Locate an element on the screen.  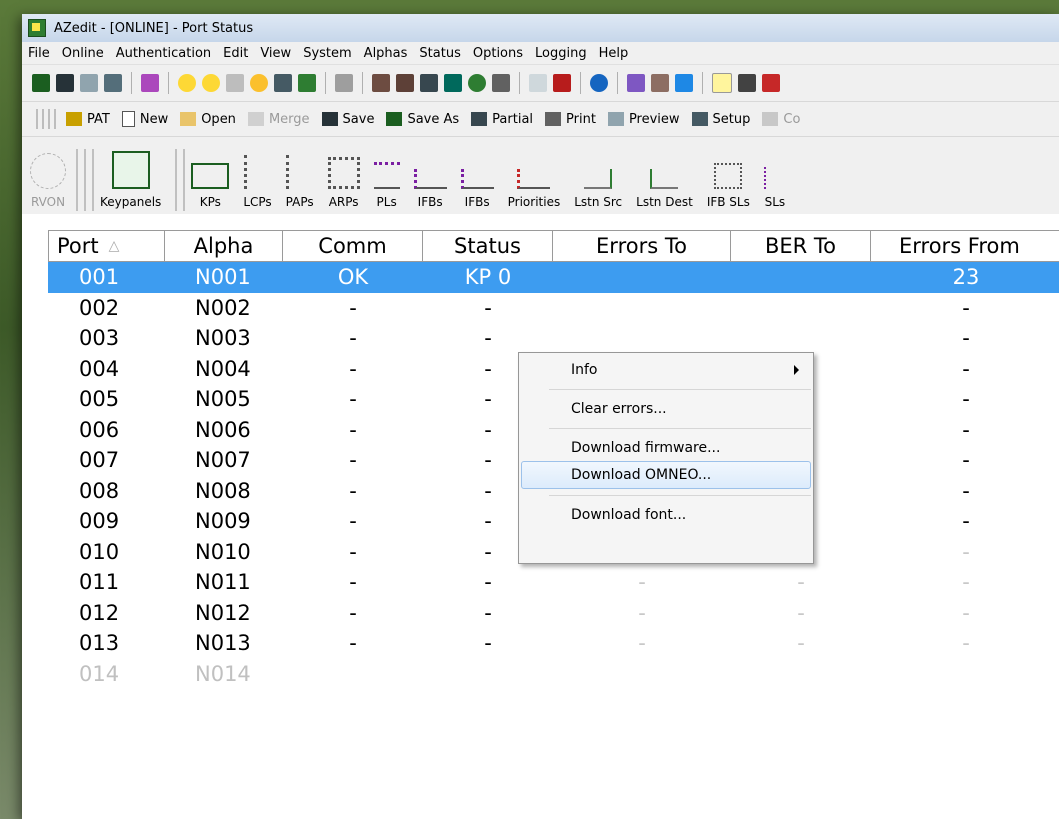
cell-alpha: N014 is located at coordinates (223, 673).